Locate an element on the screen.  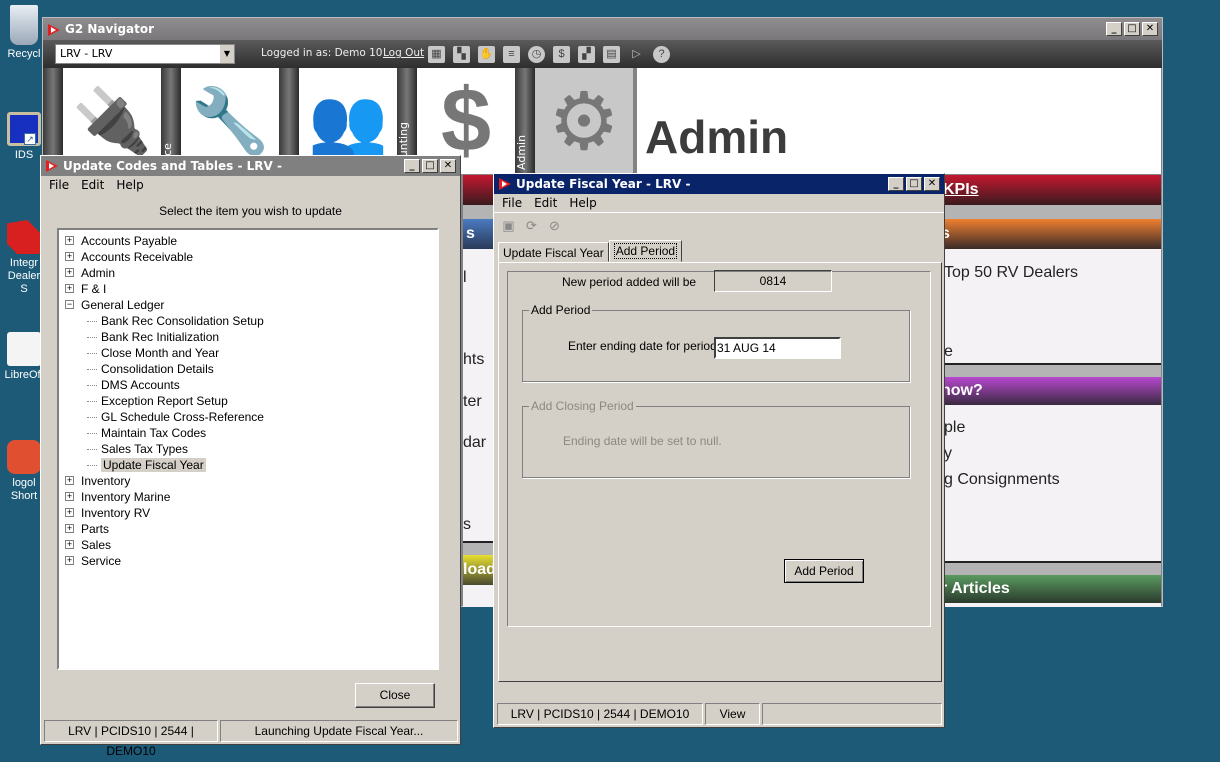
logout-link: Log Out is located at coordinates (403, 53).